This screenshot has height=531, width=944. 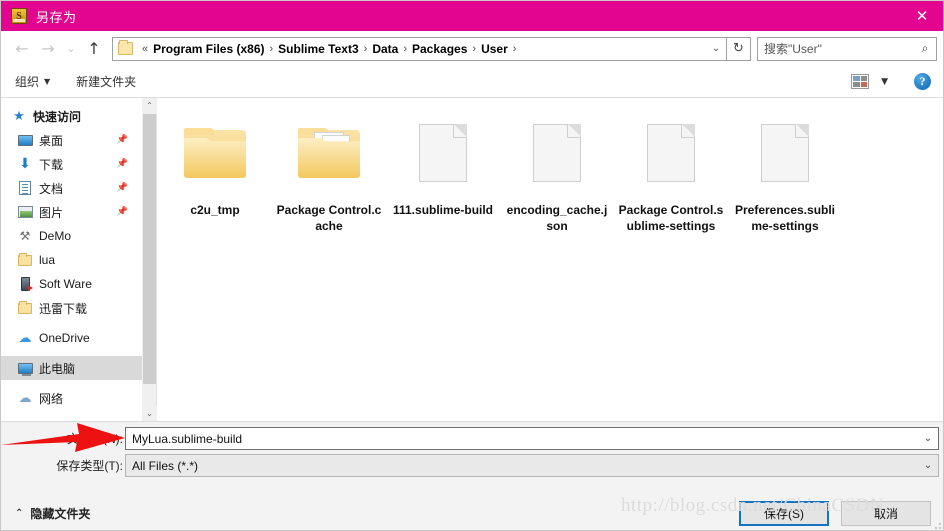 I want to click on sidebar-item-8: 迅雷下载, so click(x=71, y=308).